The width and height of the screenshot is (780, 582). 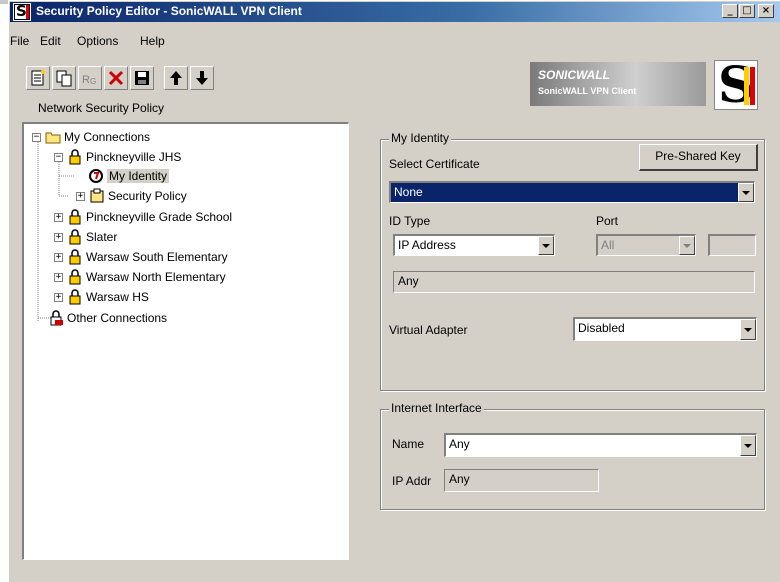 I want to click on tree-item-warsaw-north-elementary: + Warsaw North Elementary, so click(x=140, y=277).